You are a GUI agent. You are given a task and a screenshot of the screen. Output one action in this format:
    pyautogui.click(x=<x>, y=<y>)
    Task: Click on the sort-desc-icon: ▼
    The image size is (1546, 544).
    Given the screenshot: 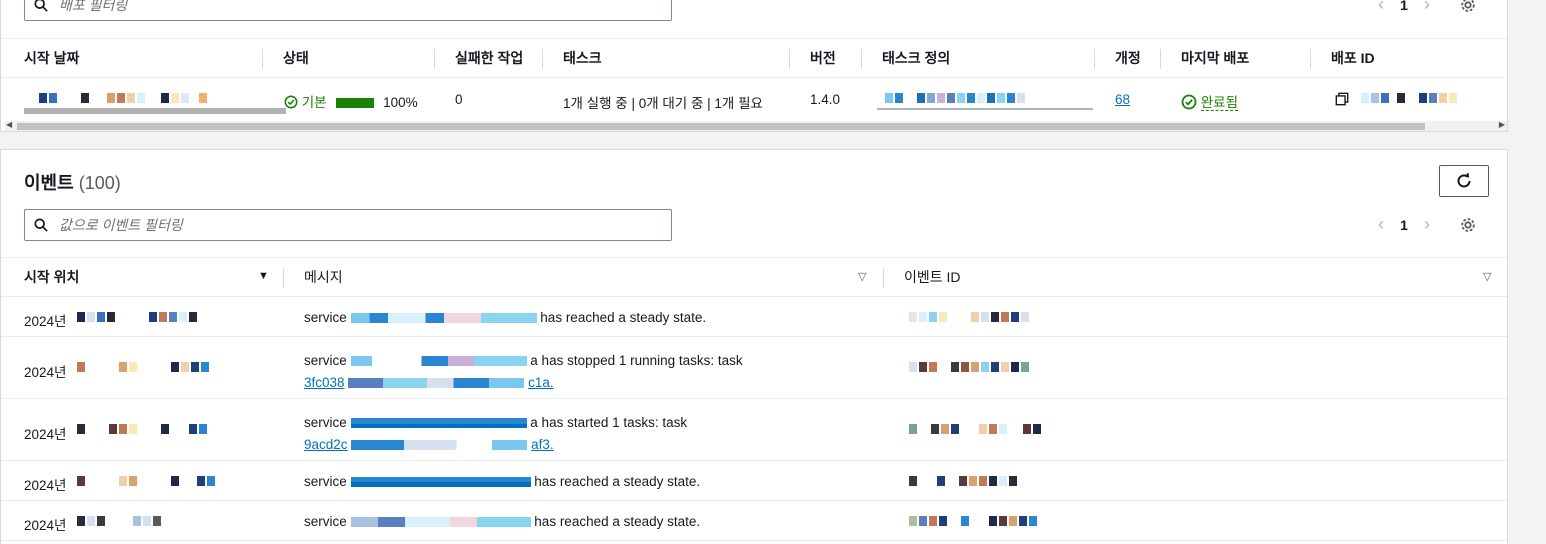 What is the action you would take?
    pyautogui.click(x=263, y=276)
    